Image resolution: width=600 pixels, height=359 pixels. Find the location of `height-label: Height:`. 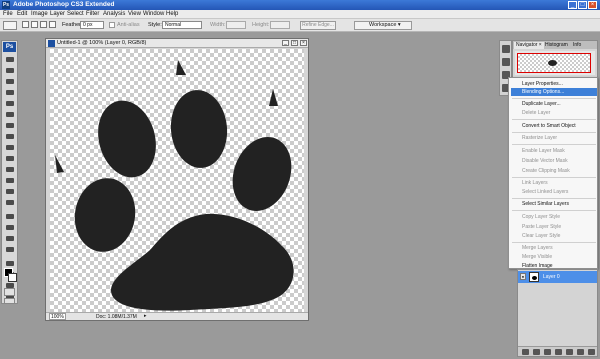

height-label: Height: is located at coordinates (261, 25).